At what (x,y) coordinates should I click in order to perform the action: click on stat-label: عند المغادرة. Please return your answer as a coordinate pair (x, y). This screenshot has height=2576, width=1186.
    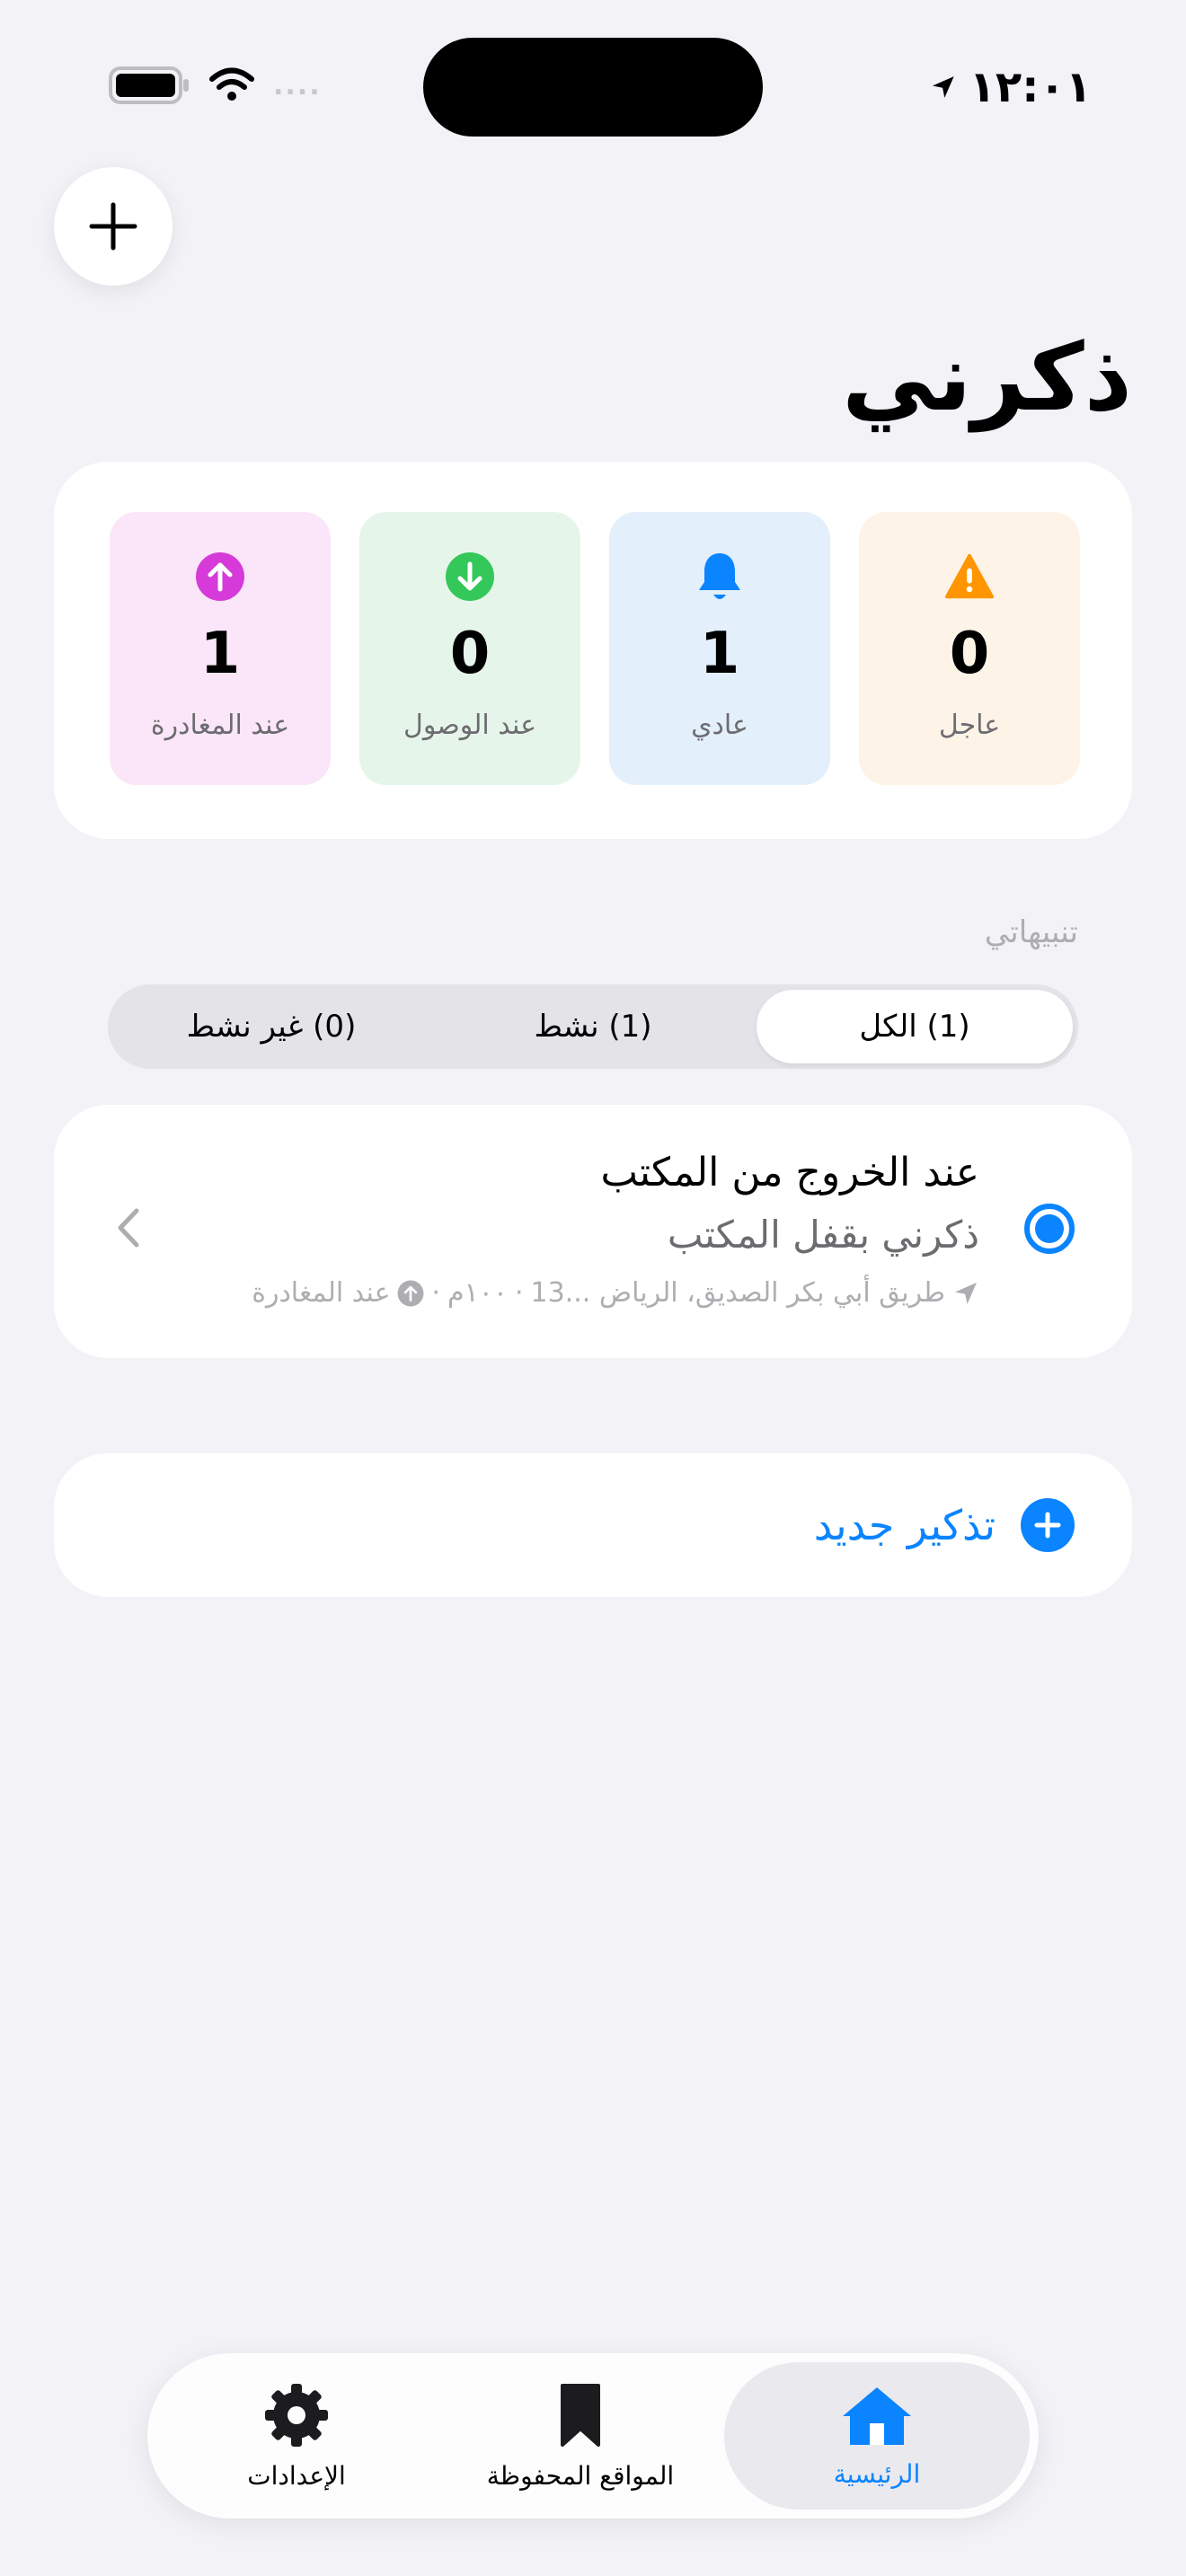
    Looking at the image, I should click on (220, 725).